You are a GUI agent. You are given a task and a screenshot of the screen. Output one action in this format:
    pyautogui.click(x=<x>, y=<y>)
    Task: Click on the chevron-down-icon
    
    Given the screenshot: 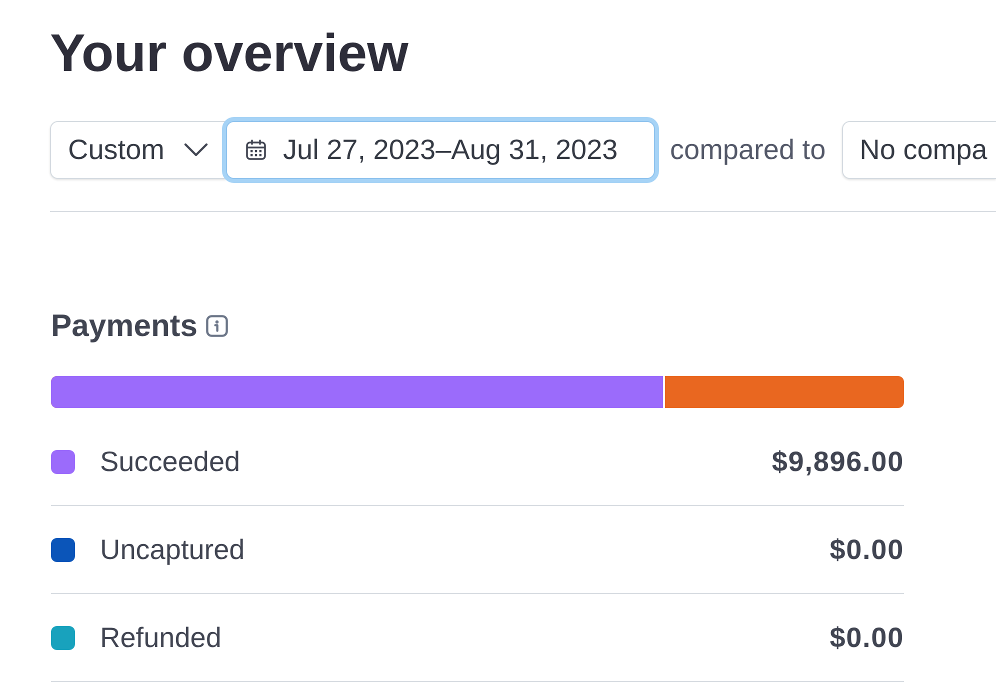 What is the action you would take?
    pyautogui.click(x=196, y=150)
    